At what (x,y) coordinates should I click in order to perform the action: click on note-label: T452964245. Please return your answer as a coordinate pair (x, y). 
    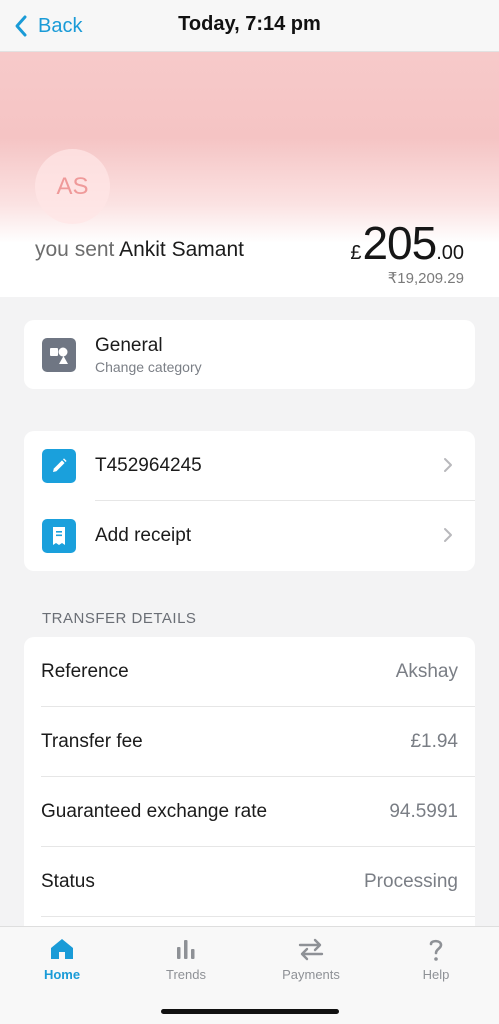
    Looking at the image, I should click on (148, 465).